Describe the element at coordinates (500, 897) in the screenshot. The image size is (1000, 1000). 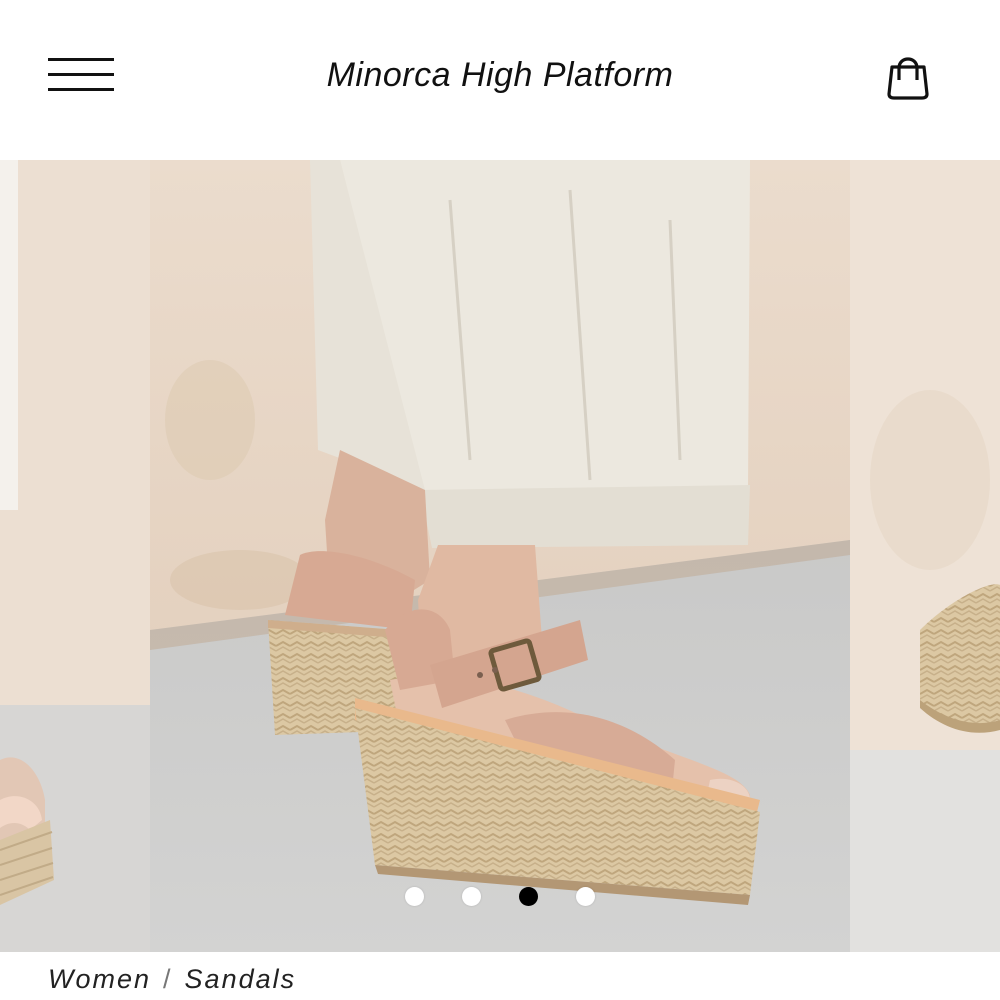
I see `carousel-pagination` at that location.